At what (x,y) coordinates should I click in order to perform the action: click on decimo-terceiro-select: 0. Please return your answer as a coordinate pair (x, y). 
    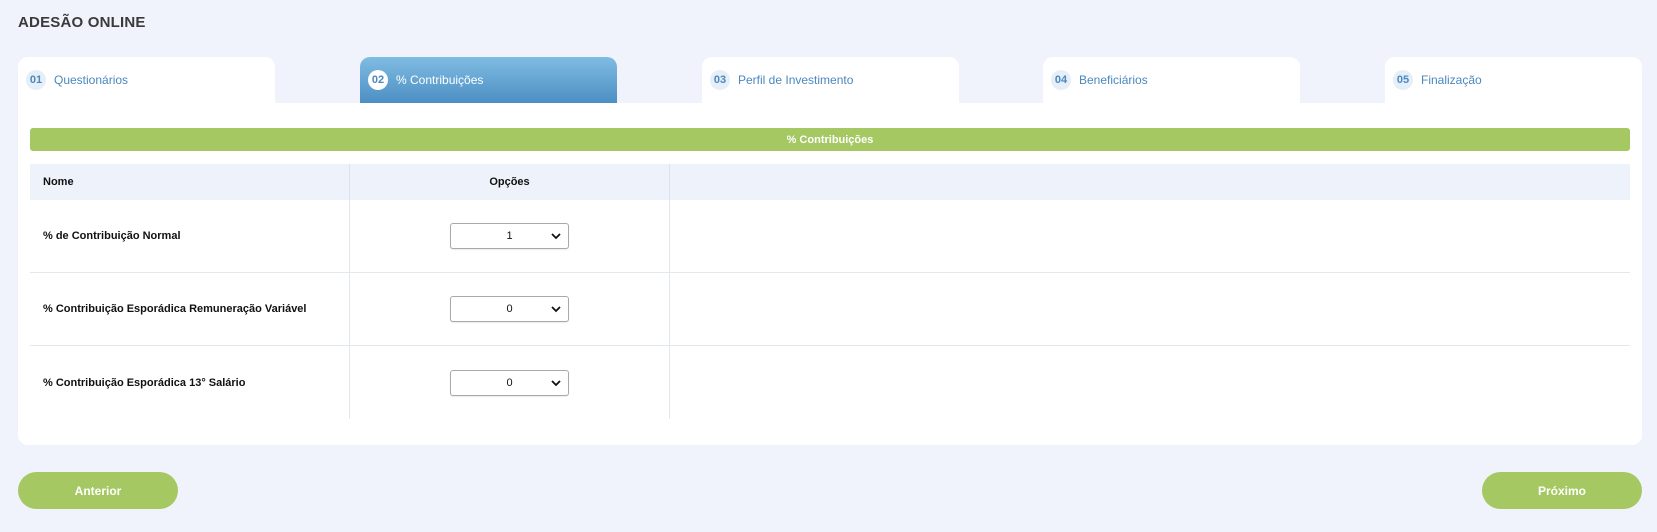
    Looking at the image, I should click on (509, 382).